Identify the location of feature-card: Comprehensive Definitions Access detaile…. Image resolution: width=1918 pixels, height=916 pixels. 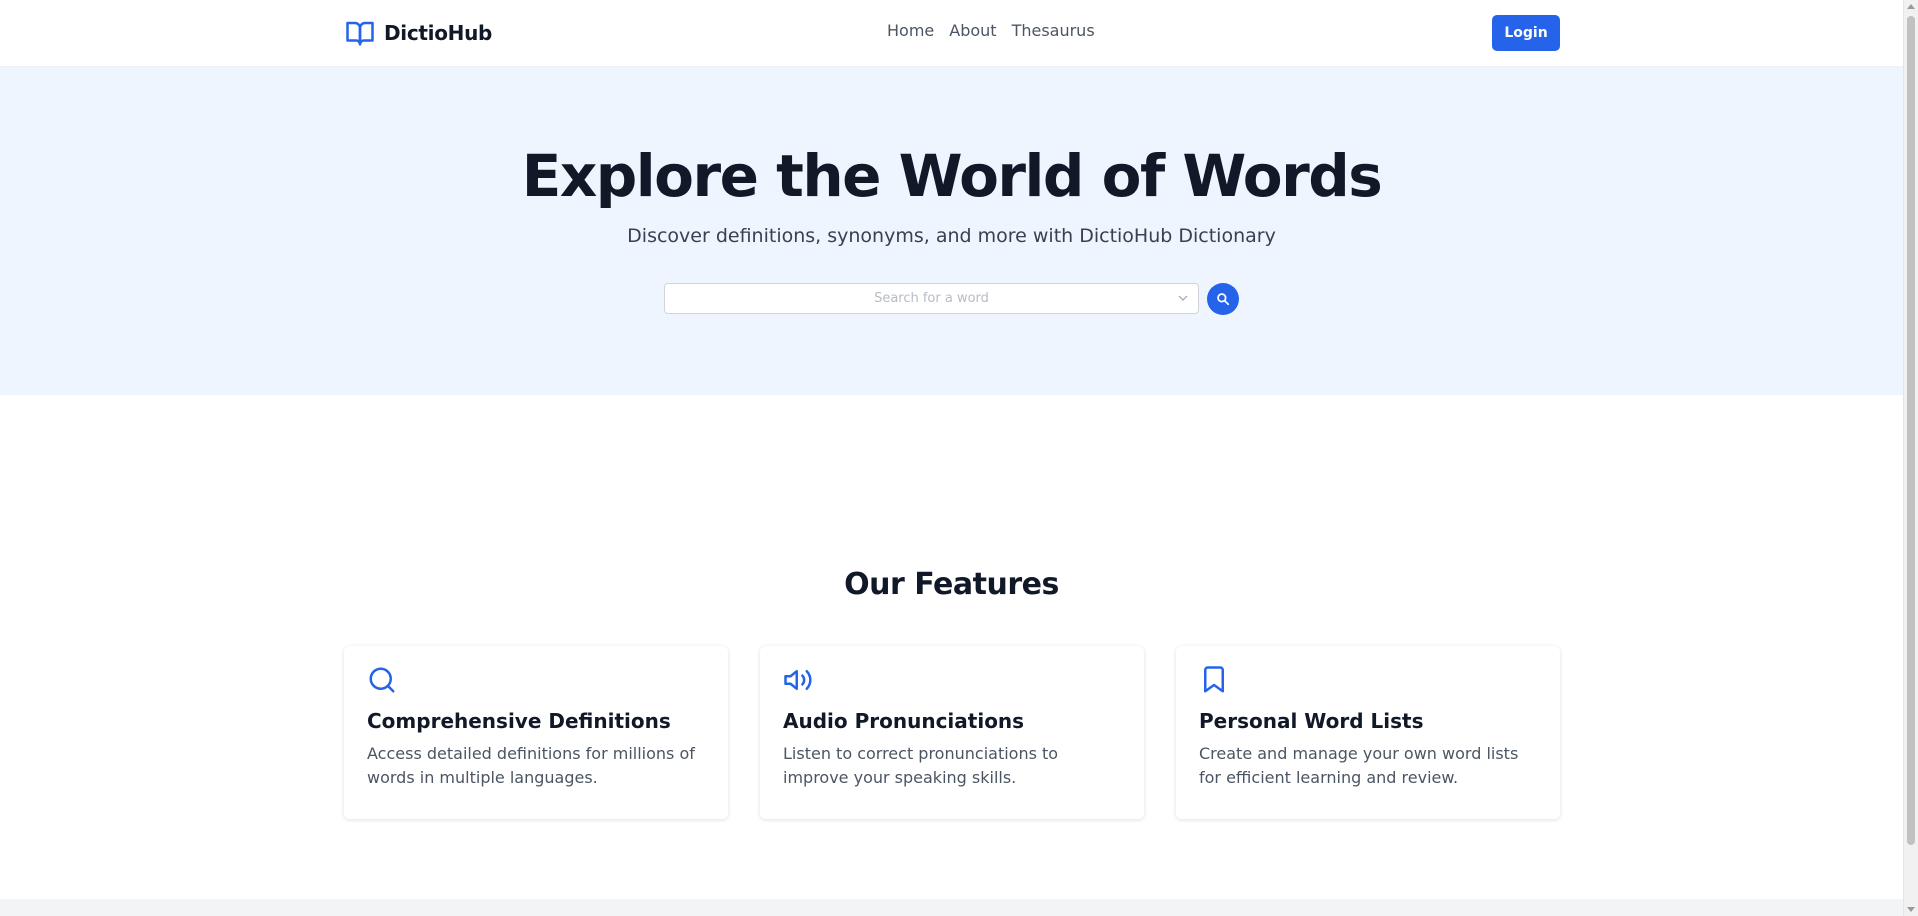
(536, 732).